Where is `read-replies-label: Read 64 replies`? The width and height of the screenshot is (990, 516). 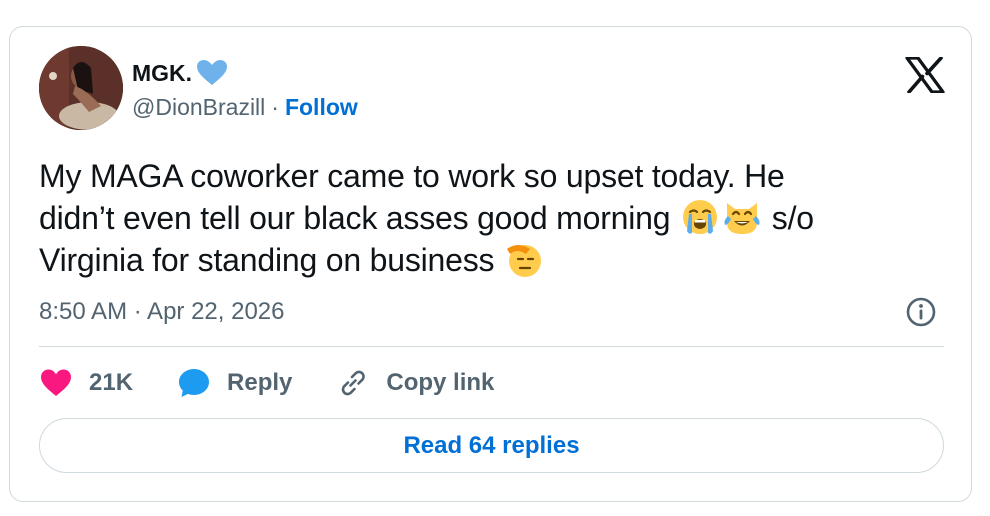 read-replies-label: Read 64 replies is located at coordinates (491, 445).